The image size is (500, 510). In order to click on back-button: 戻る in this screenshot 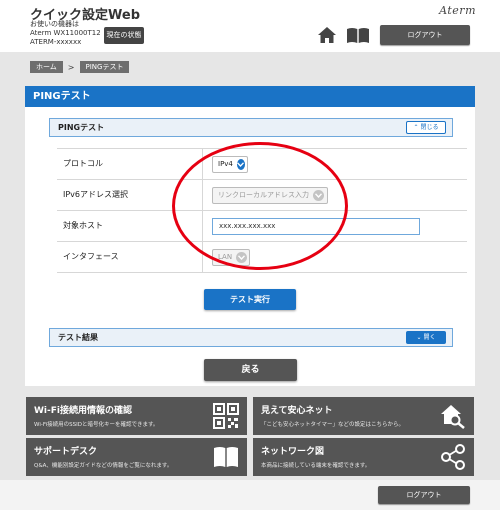, I will do `click(250, 370)`.